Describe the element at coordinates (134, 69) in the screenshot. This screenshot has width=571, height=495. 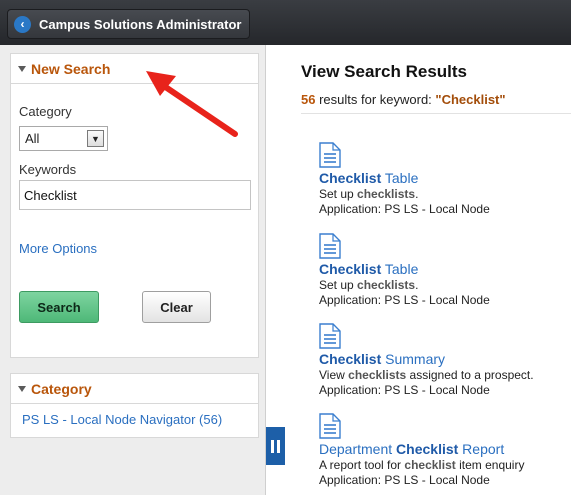
I see `new-search-header: New Search` at that location.